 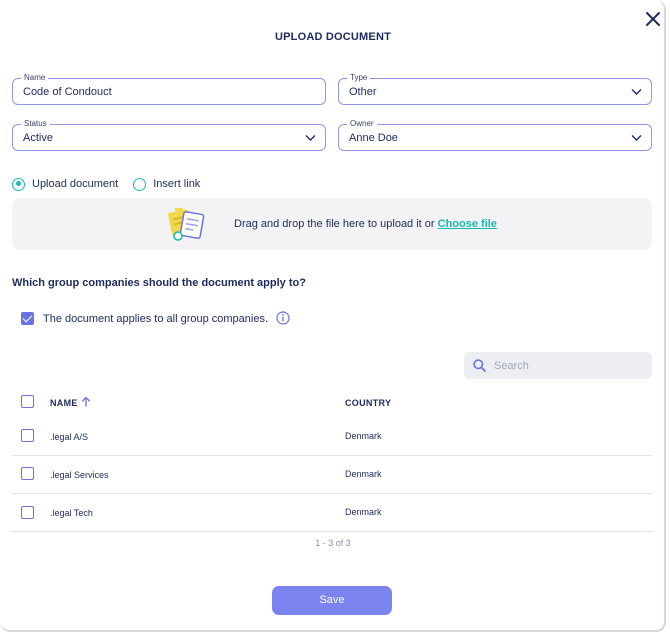 What do you see at coordinates (75, 184) in the screenshot?
I see `upload-document-label: Upload document` at bounding box center [75, 184].